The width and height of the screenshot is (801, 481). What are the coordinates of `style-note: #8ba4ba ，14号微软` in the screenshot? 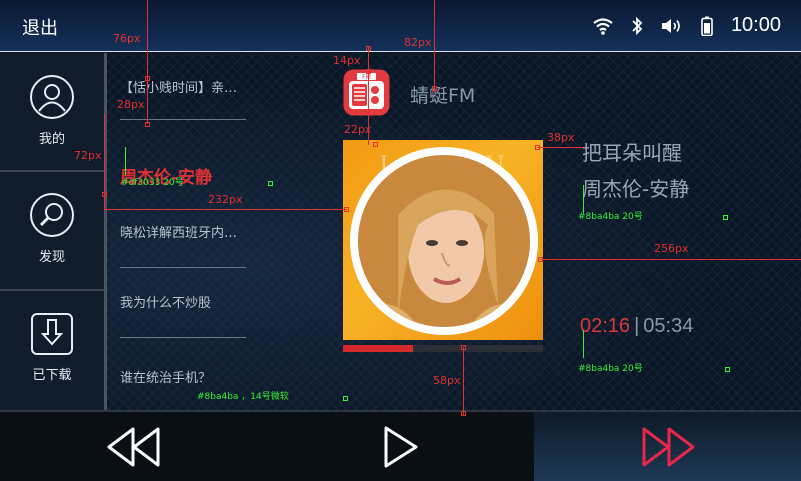 It's located at (243, 397).